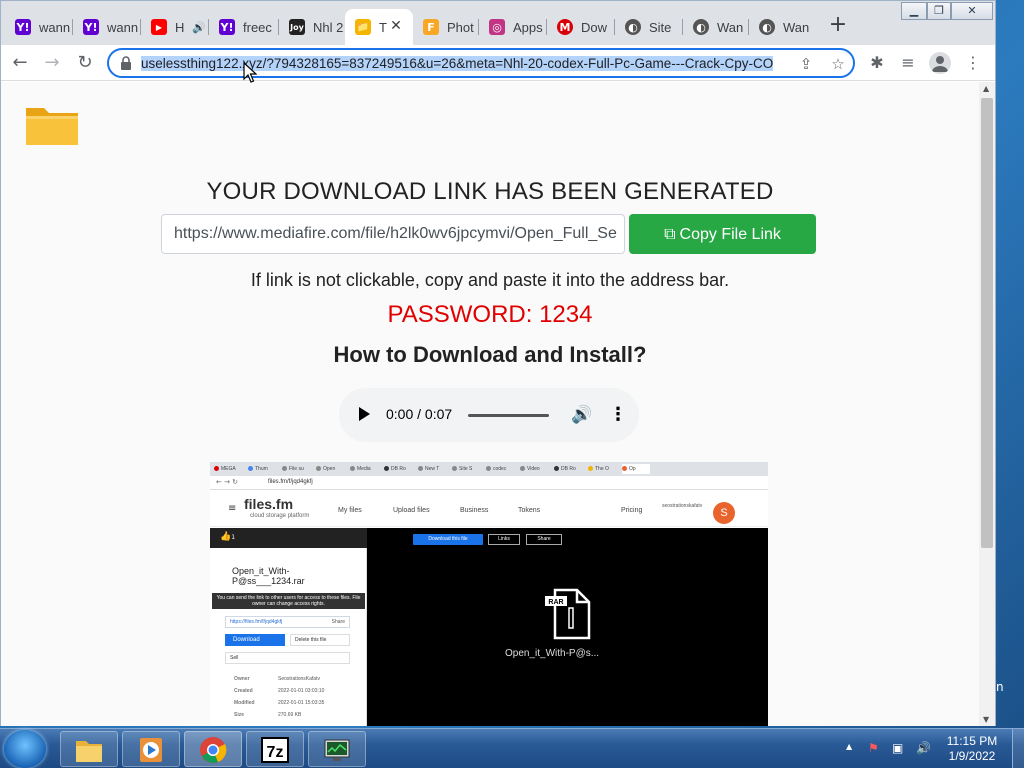 This screenshot has width=1024, height=768. What do you see at coordinates (986, 719) in the screenshot?
I see `scroll-down-arrow-icon: ▼` at bounding box center [986, 719].